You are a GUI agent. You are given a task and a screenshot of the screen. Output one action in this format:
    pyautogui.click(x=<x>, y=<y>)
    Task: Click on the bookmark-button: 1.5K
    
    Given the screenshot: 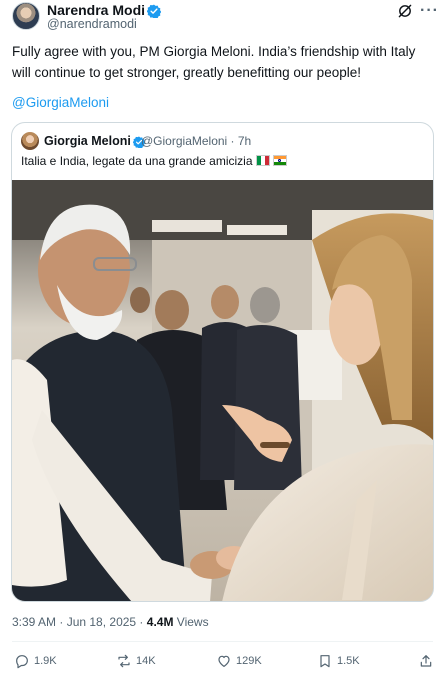 What is the action you would take?
    pyautogui.click(x=338, y=661)
    